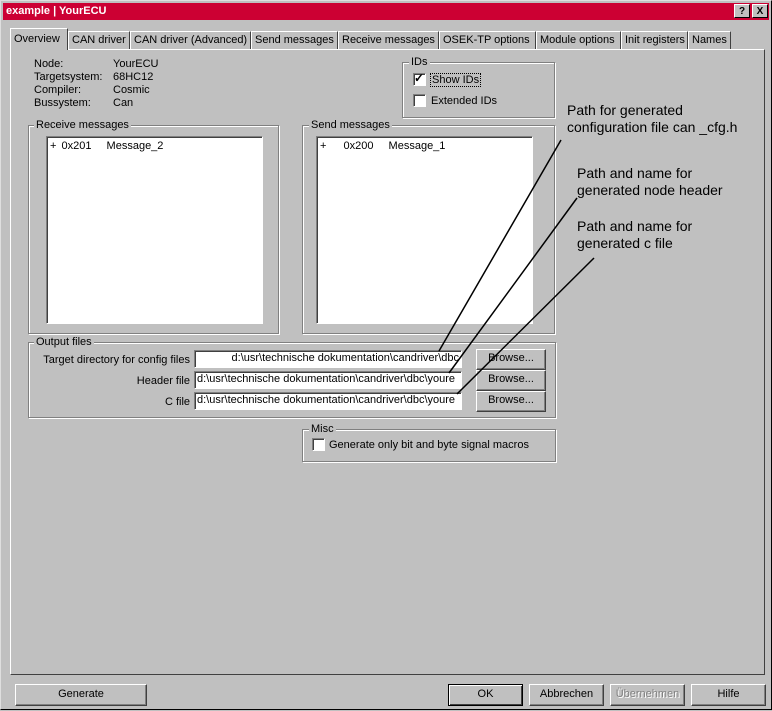 The height and width of the screenshot is (711, 772). What do you see at coordinates (652, 127) in the screenshot?
I see `annotation-line: configuration file can _cfg.h` at bounding box center [652, 127].